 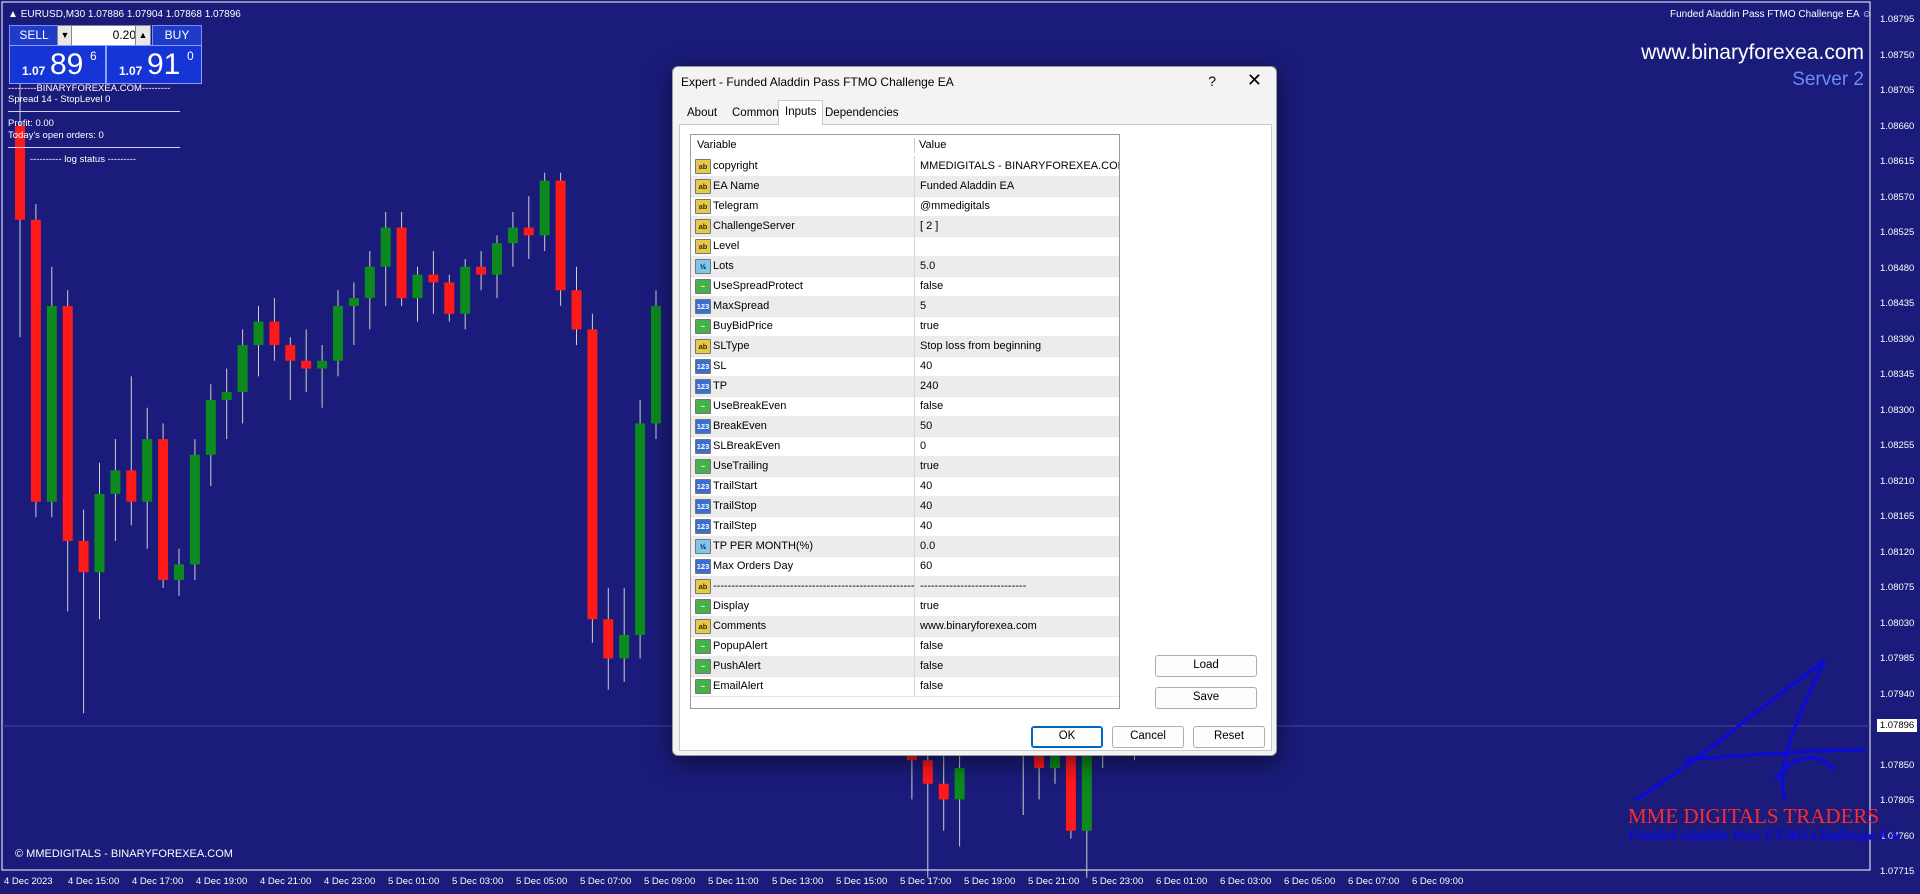 What do you see at coordinates (926, 566) in the screenshot?
I see `param-value: 60` at bounding box center [926, 566].